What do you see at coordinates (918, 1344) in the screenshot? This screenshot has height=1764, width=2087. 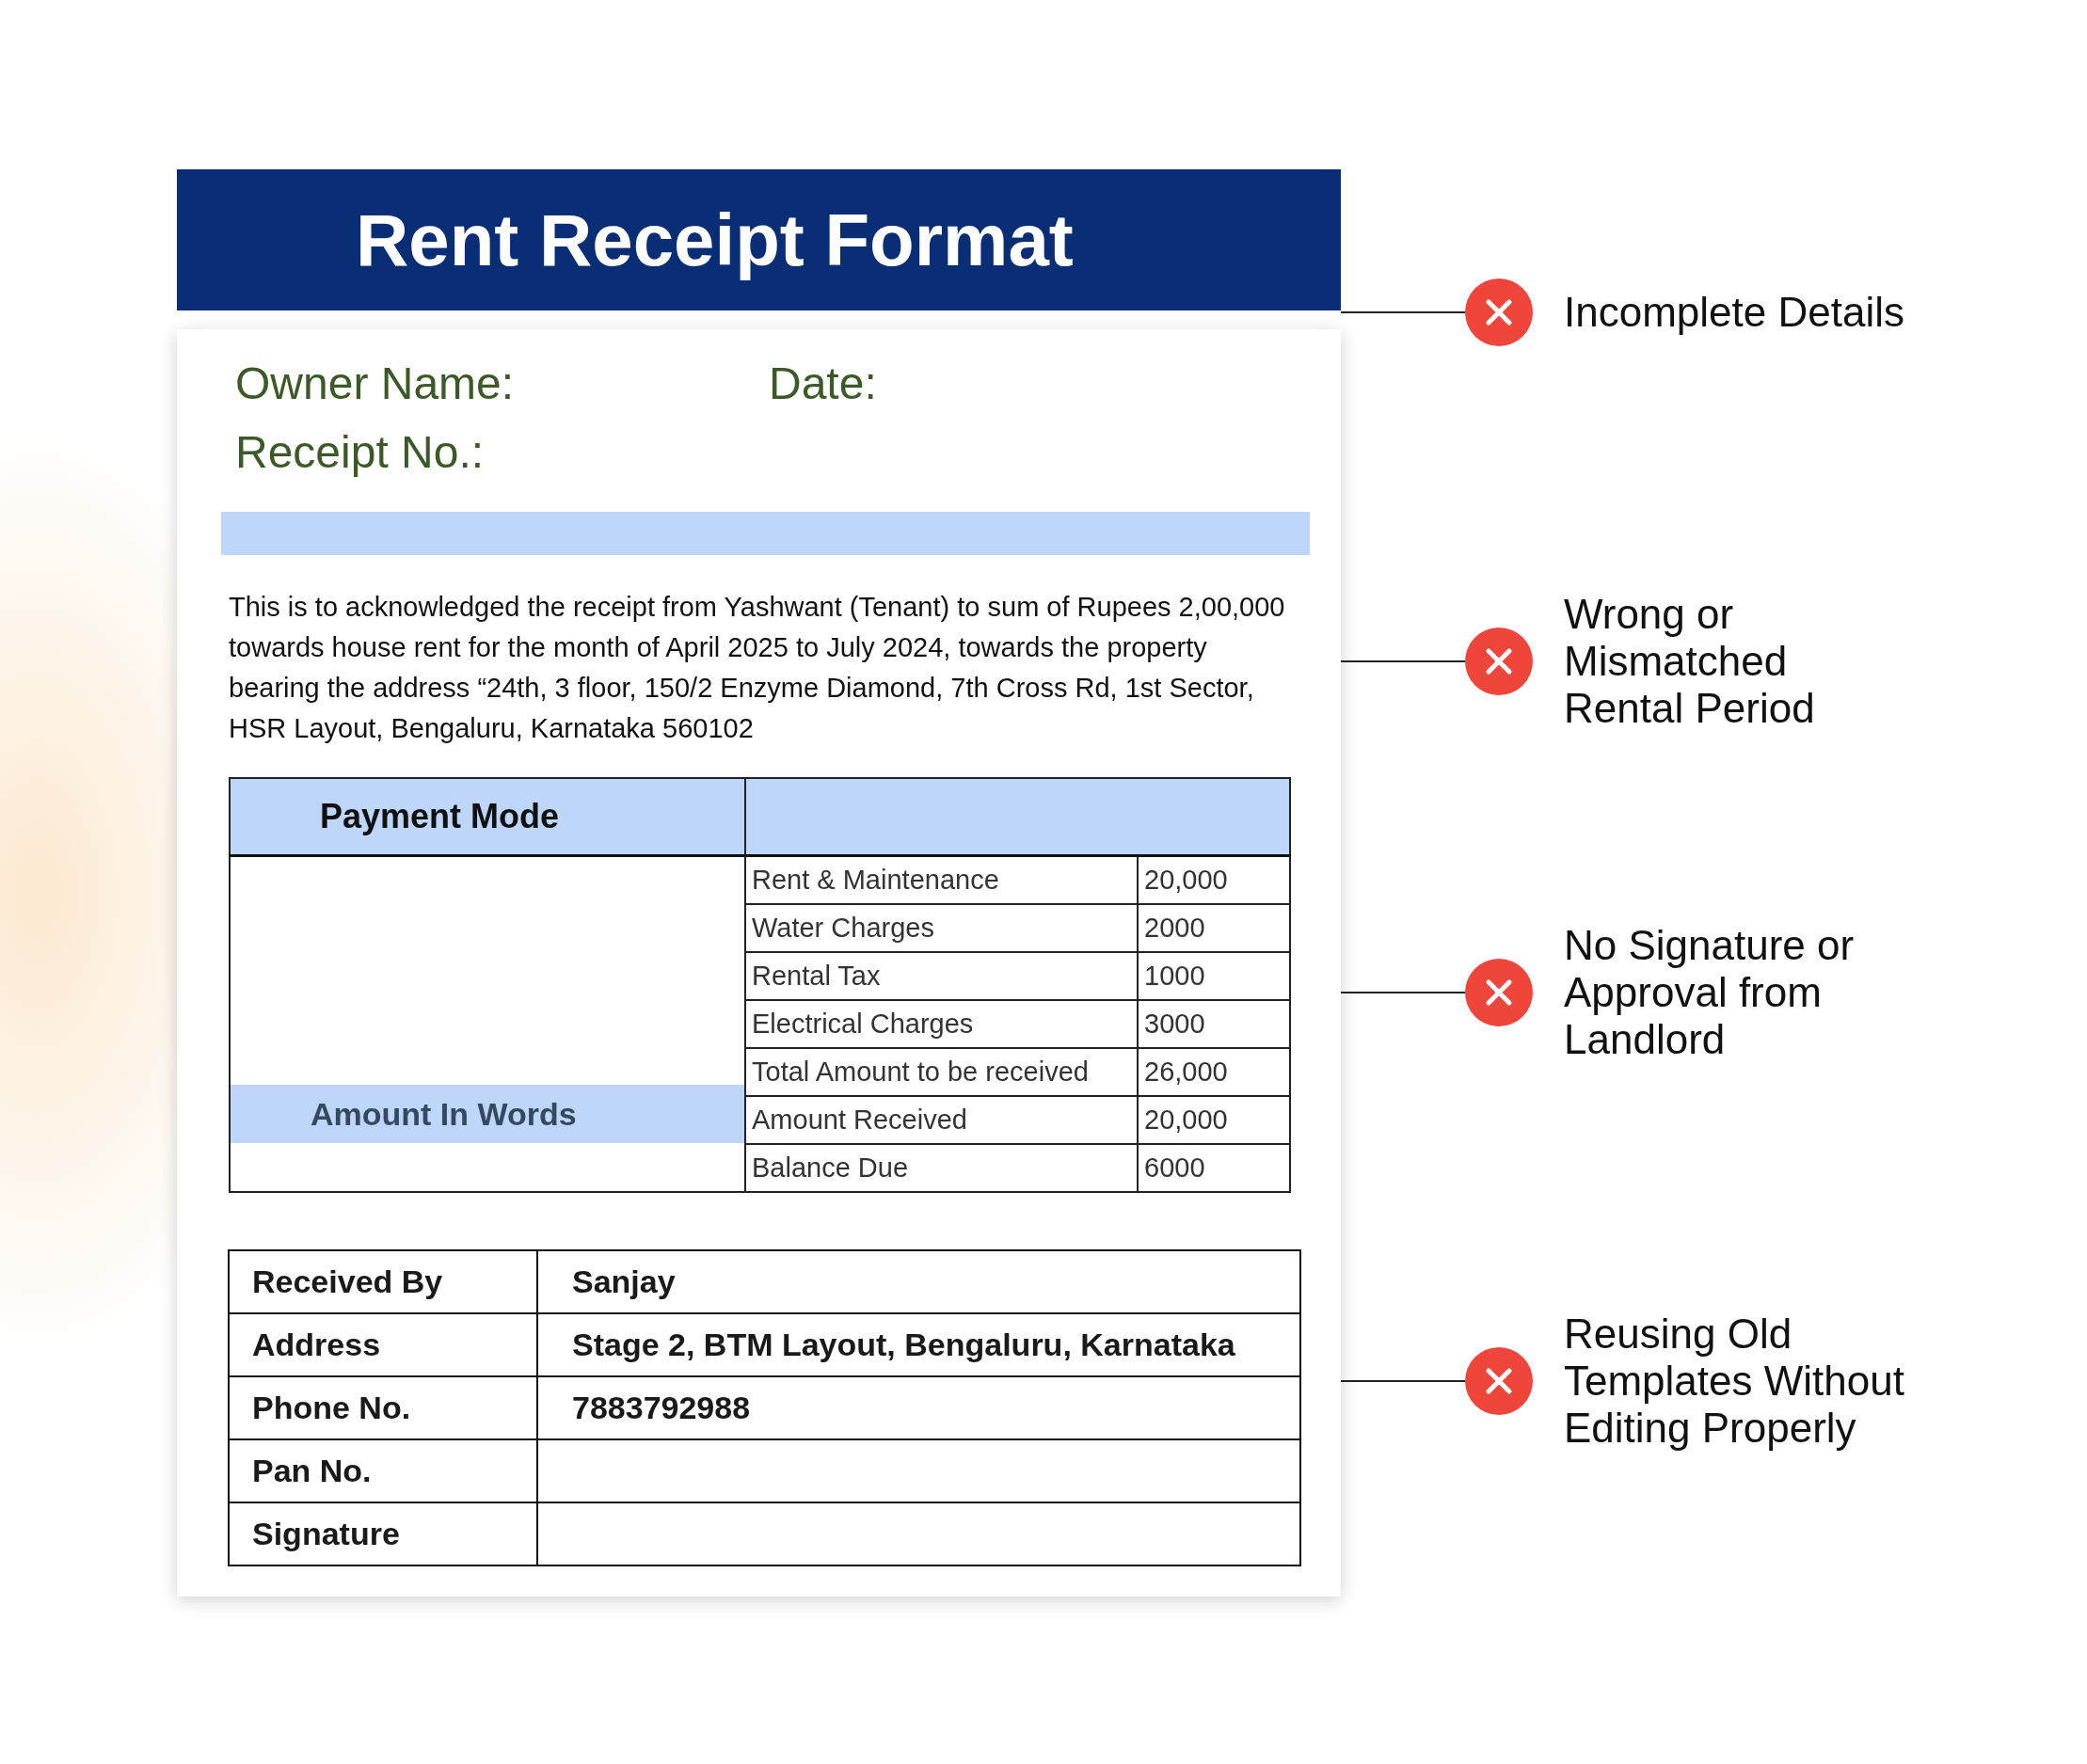 I see `table-cell: Stage 2, BTM Layout, Bengaluru, Karnataka` at bounding box center [918, 1344].